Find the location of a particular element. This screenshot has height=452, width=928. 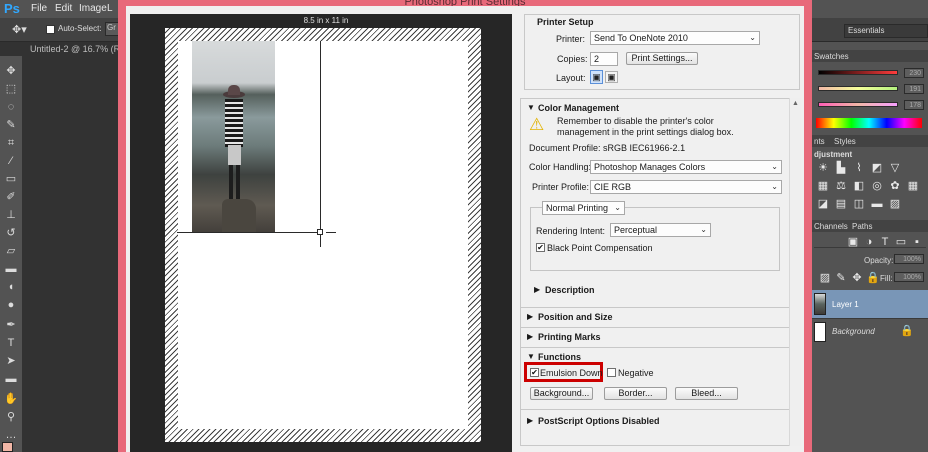

color-handling-dropdown: Photoshop Manages Colors ⌄ is located at coordinates (686, 167).